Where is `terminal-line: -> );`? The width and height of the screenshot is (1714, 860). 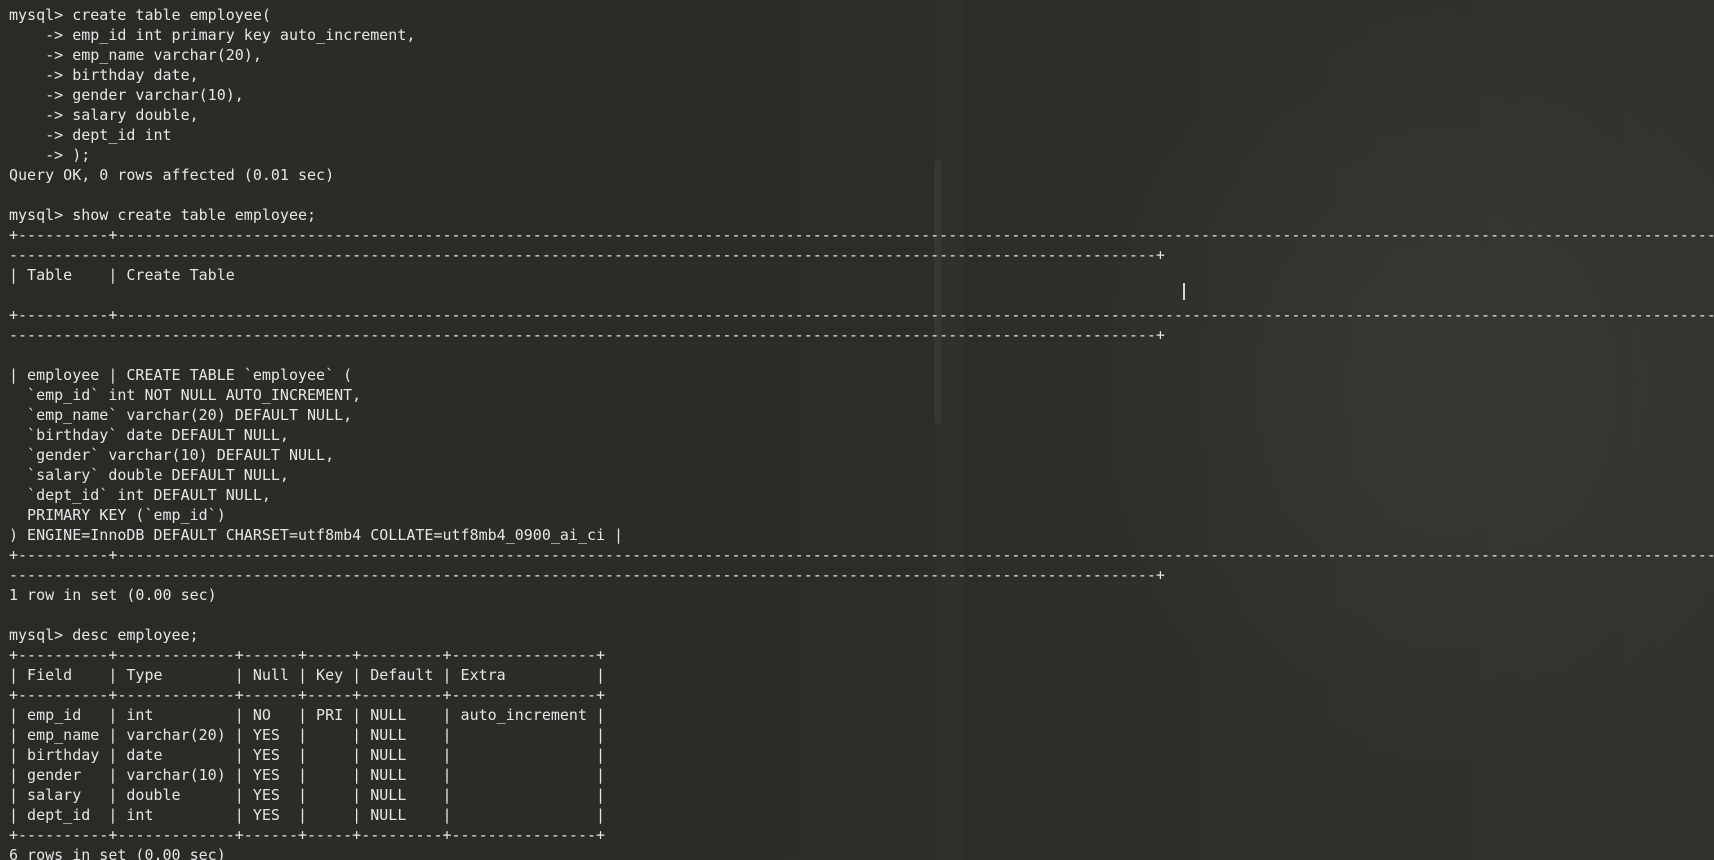
terminal-line: -> ); is located at coordinates (50, 155).